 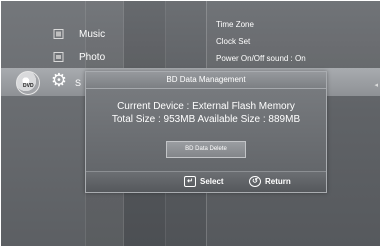 I want to click on menu-item-label: Music, so click(x=92, y=34).